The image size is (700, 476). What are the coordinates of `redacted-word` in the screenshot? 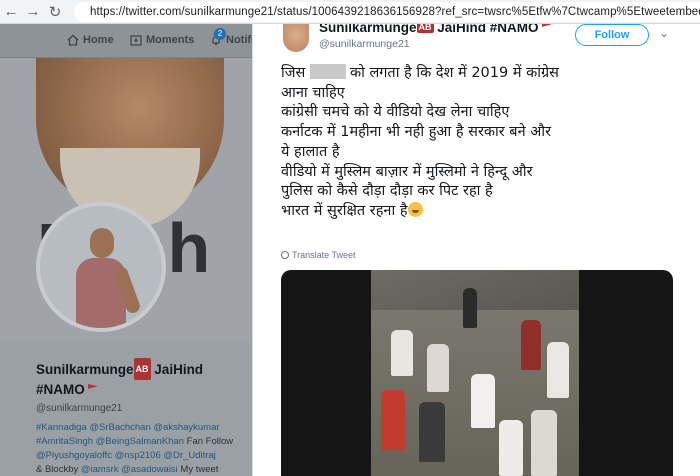 It's located at (327, 71).